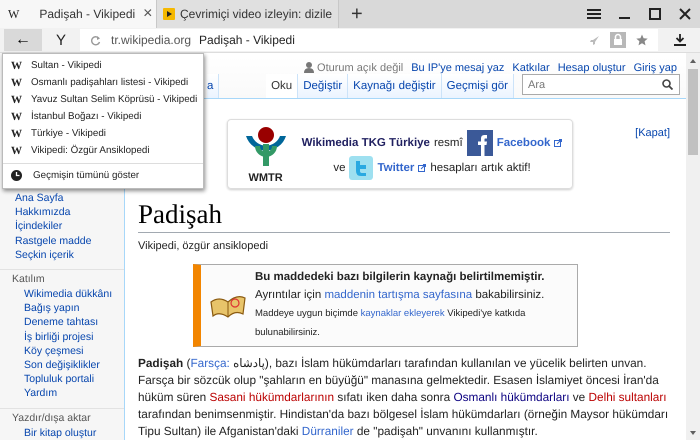  Describe the element at coordinates (309, 67) in the screenshot. I see `user-icon` at that location.